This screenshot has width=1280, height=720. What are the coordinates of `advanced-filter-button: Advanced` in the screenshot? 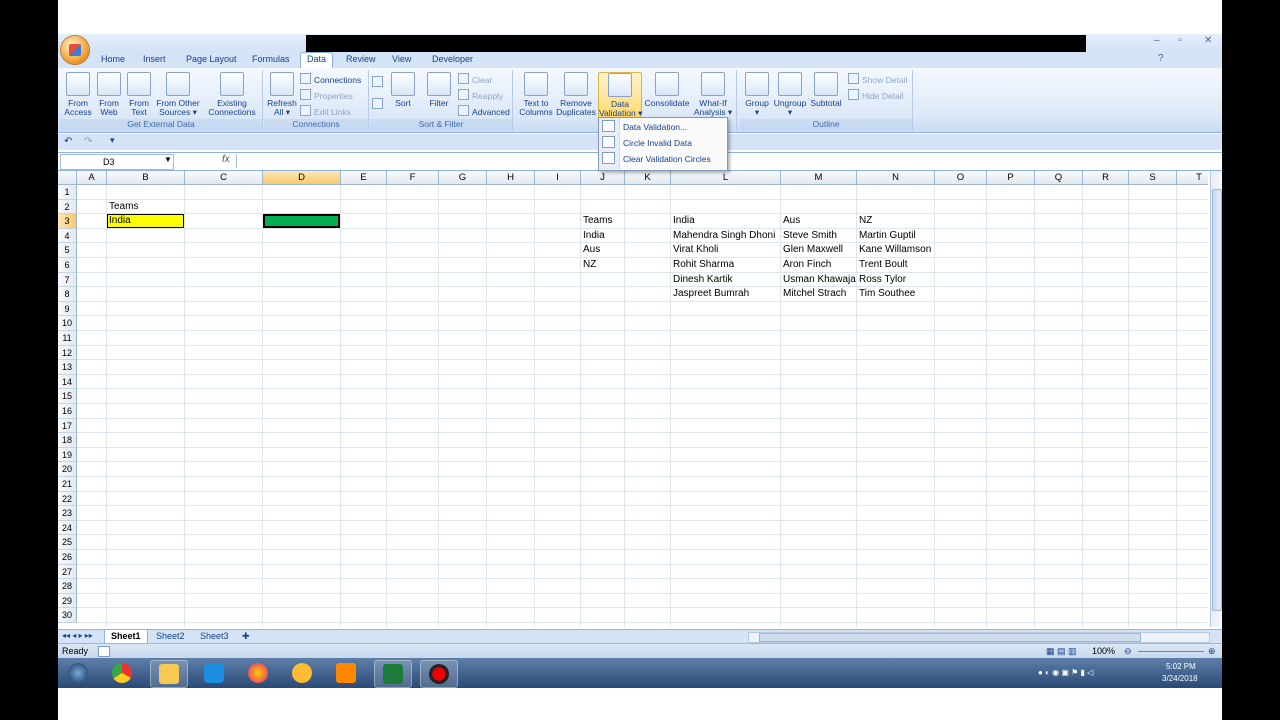 It's located at (484, 111).